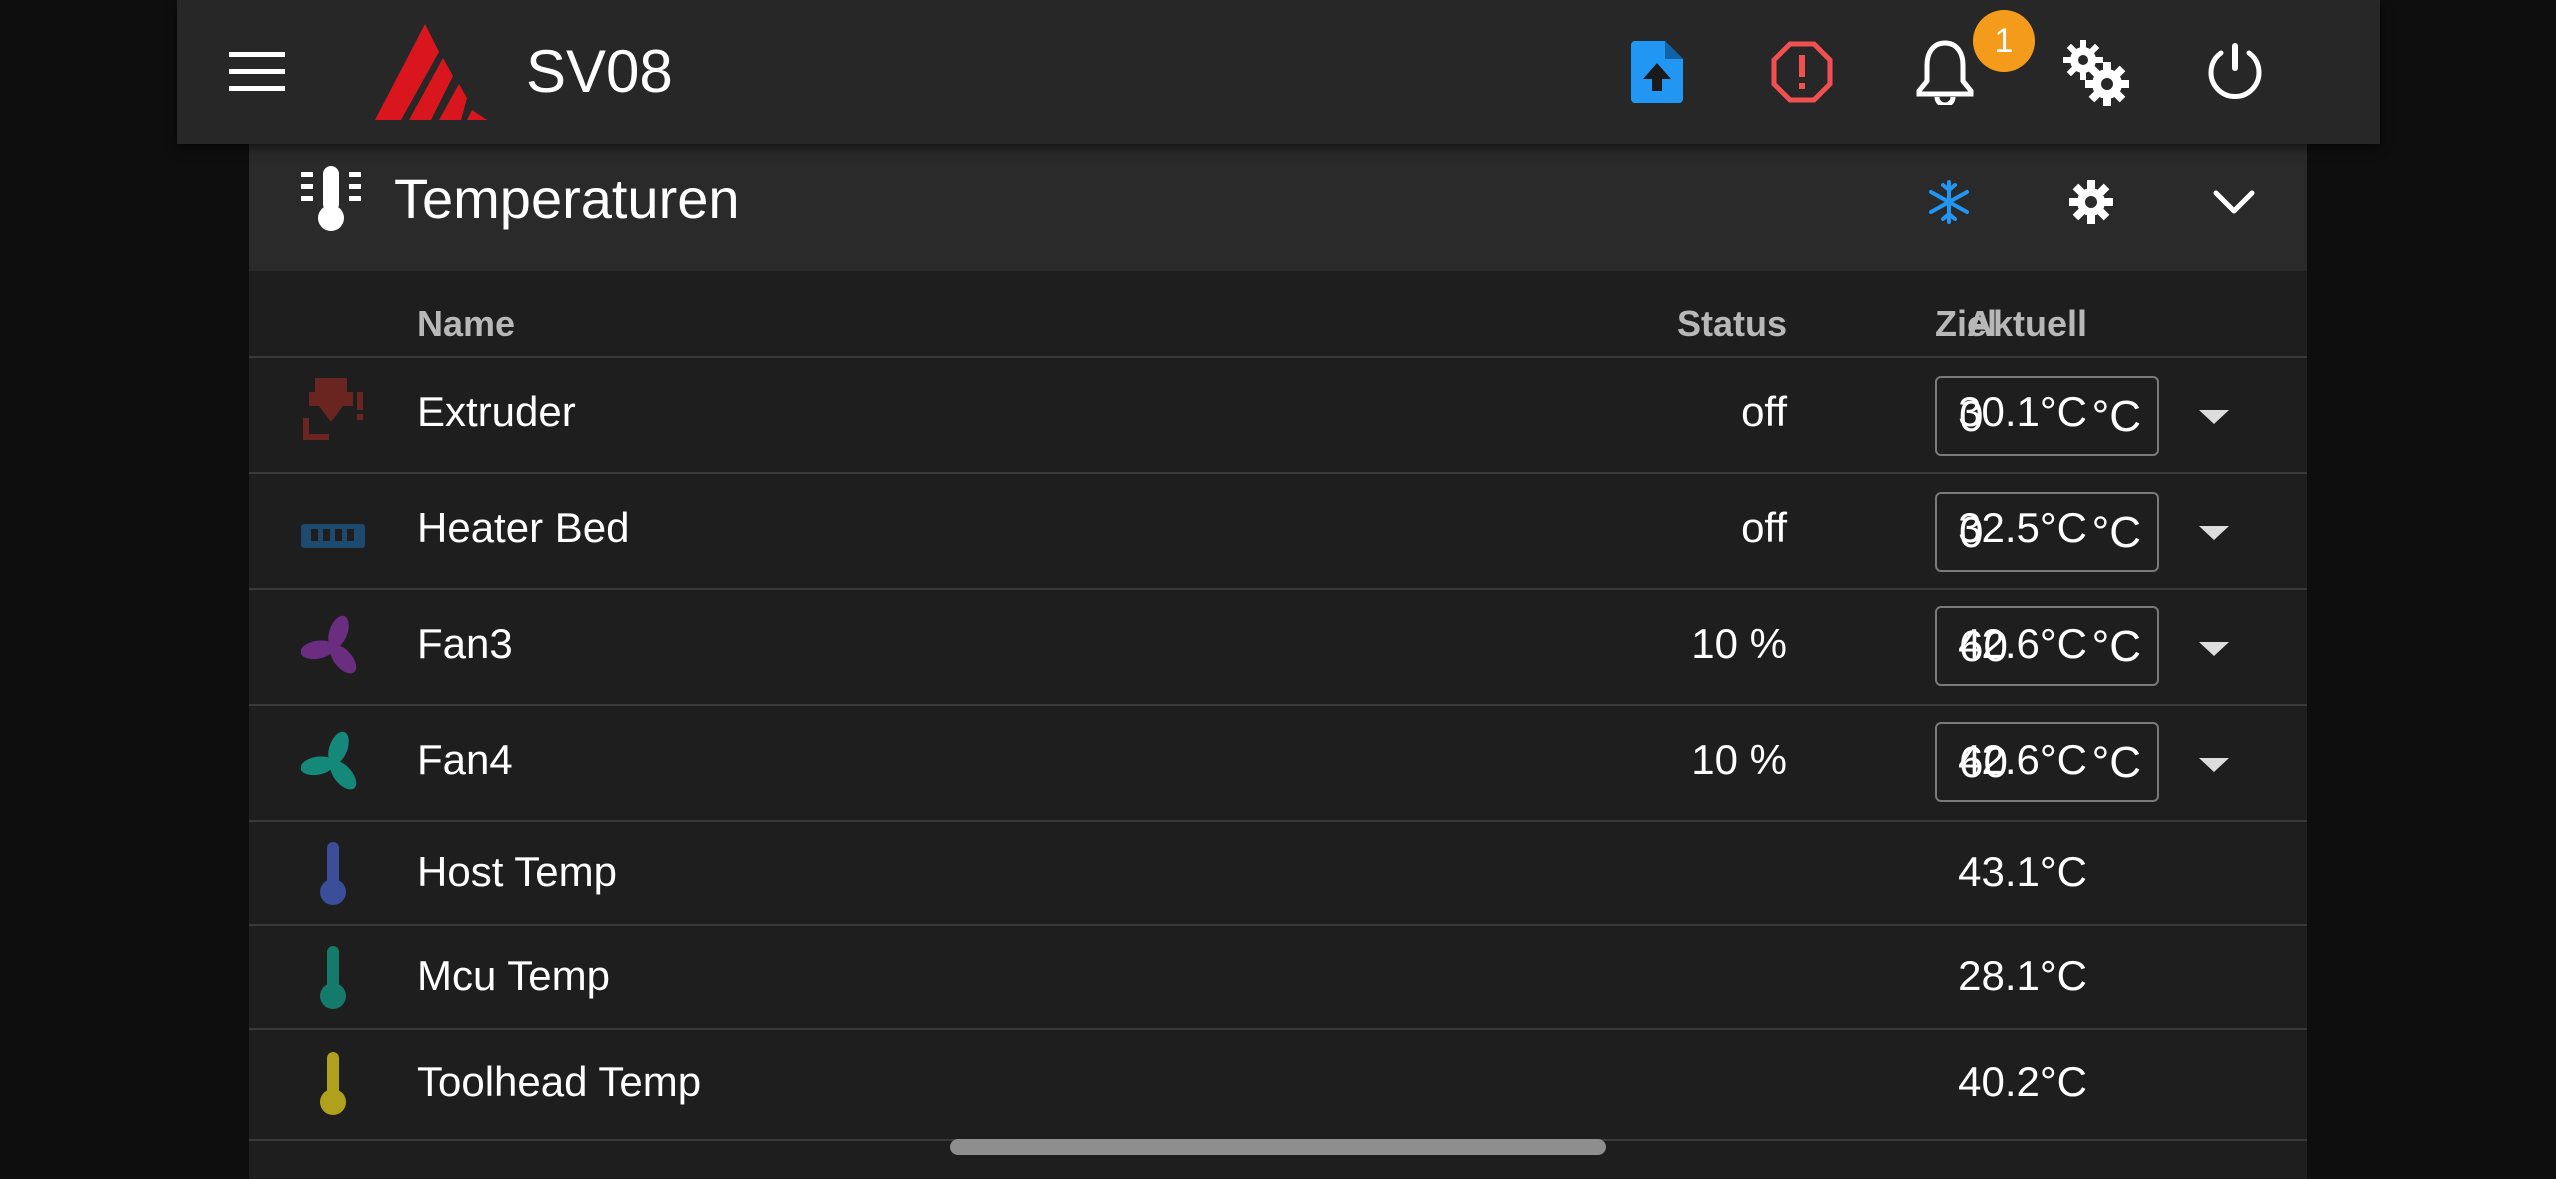 The height and width of the screenshot is (1179, 2556). What do you see at coordinates (1278, 1147) in the screenshot?
I see `horizontal-scrollbar` at bounding box center [1278, 1147].